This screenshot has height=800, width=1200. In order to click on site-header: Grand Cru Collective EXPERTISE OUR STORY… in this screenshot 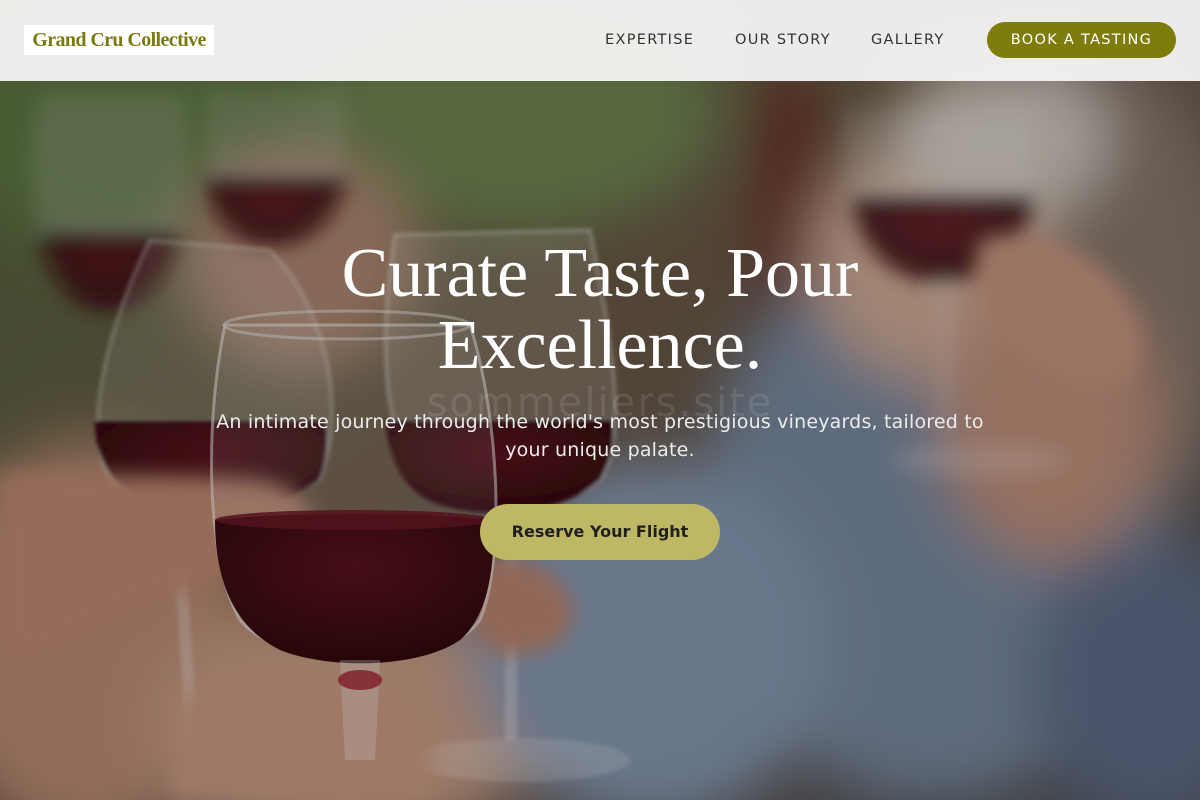, I will do `click(600, 40)`.